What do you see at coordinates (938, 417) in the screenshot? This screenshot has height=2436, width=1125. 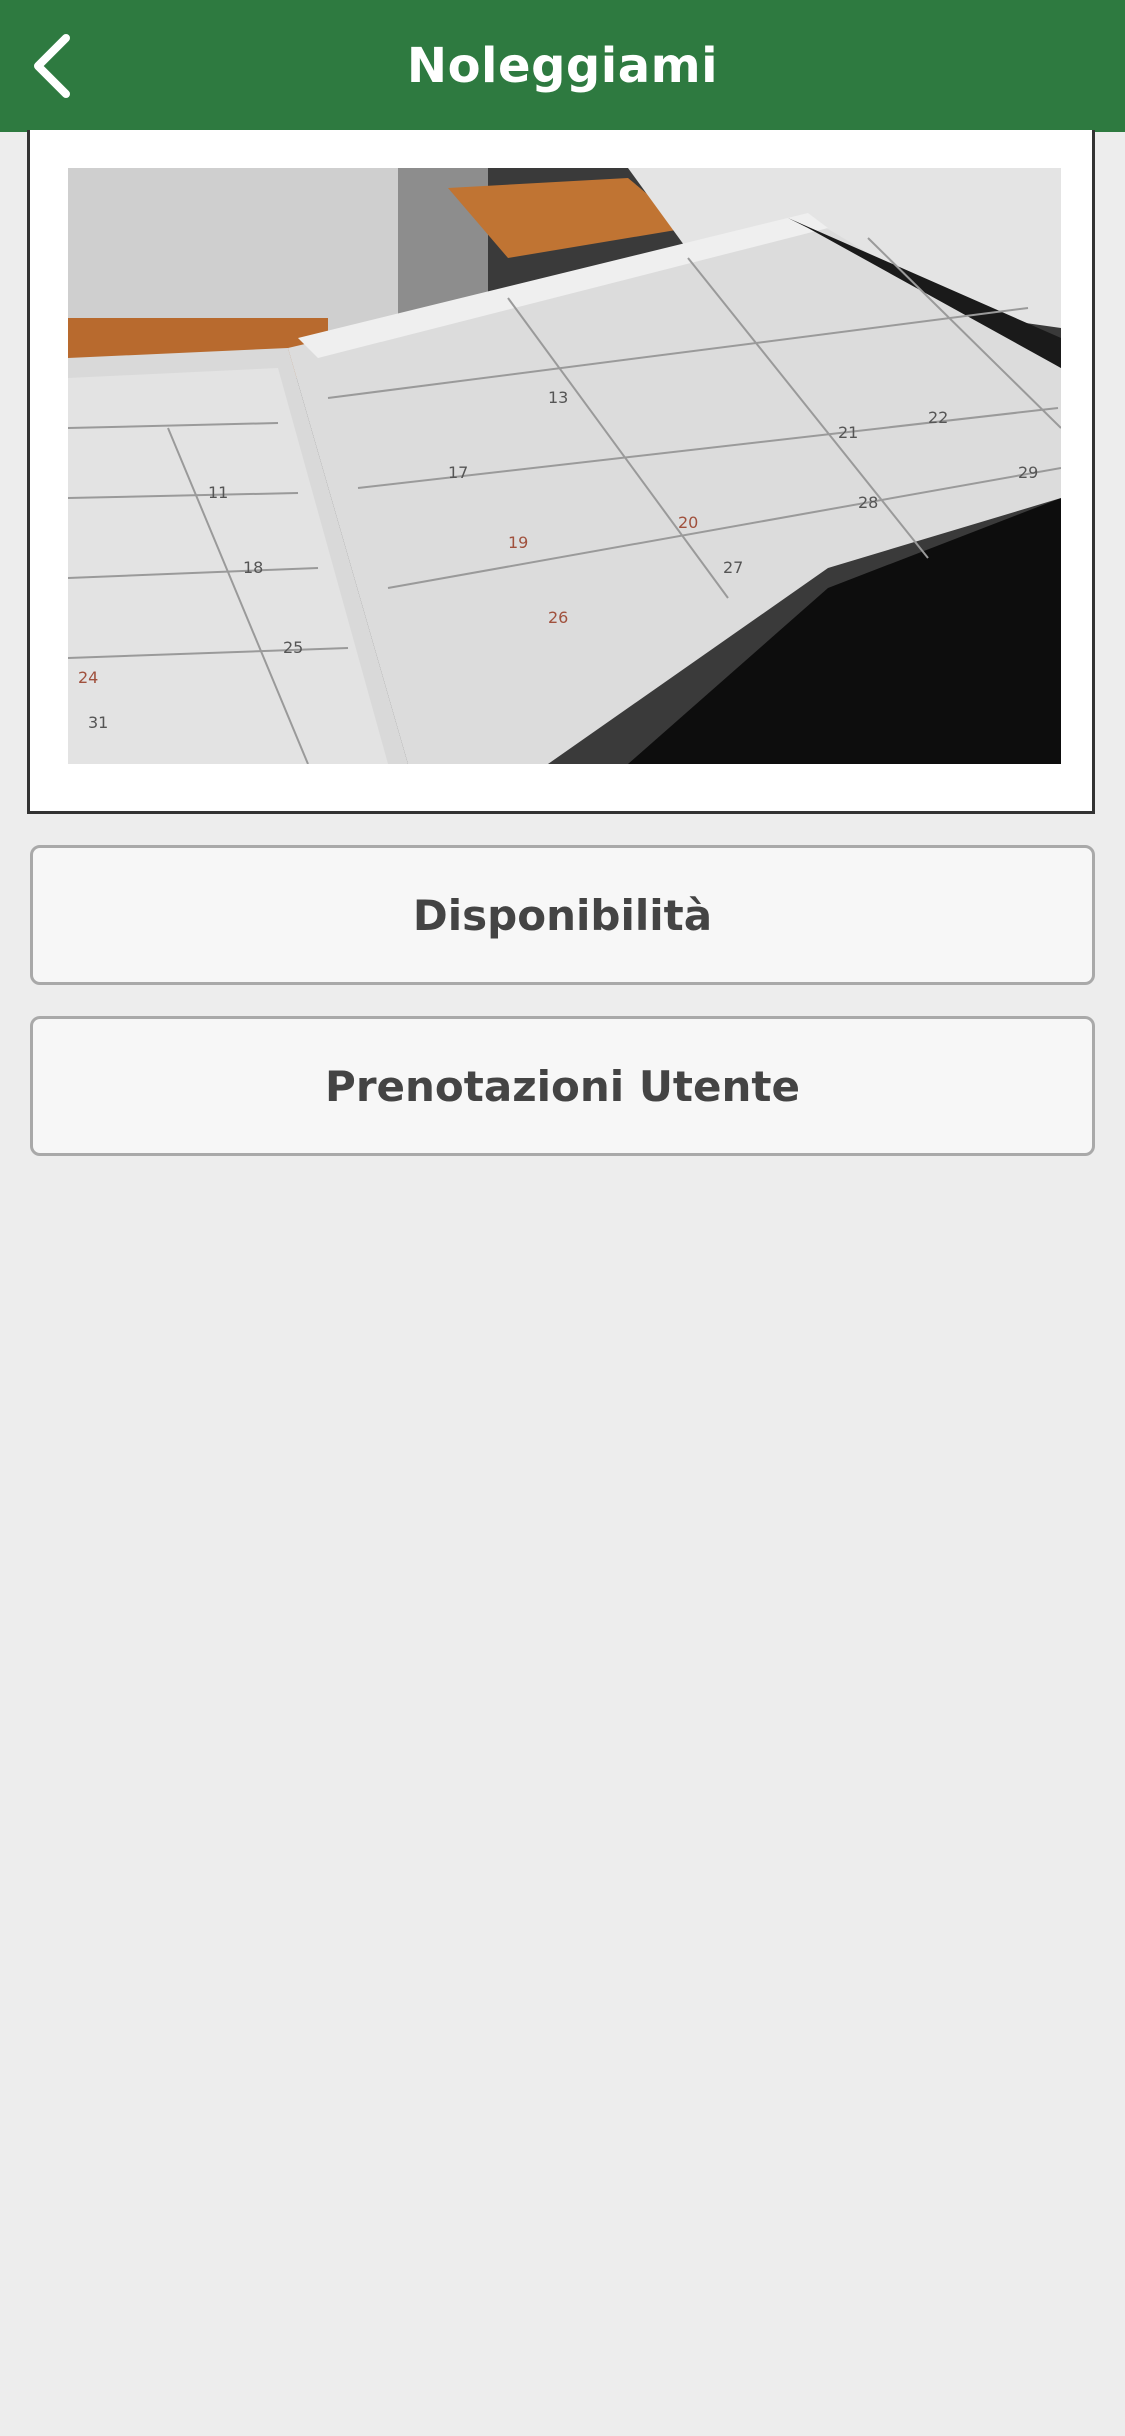 I see `svg-text: 22` at bounding box center [938, 417].